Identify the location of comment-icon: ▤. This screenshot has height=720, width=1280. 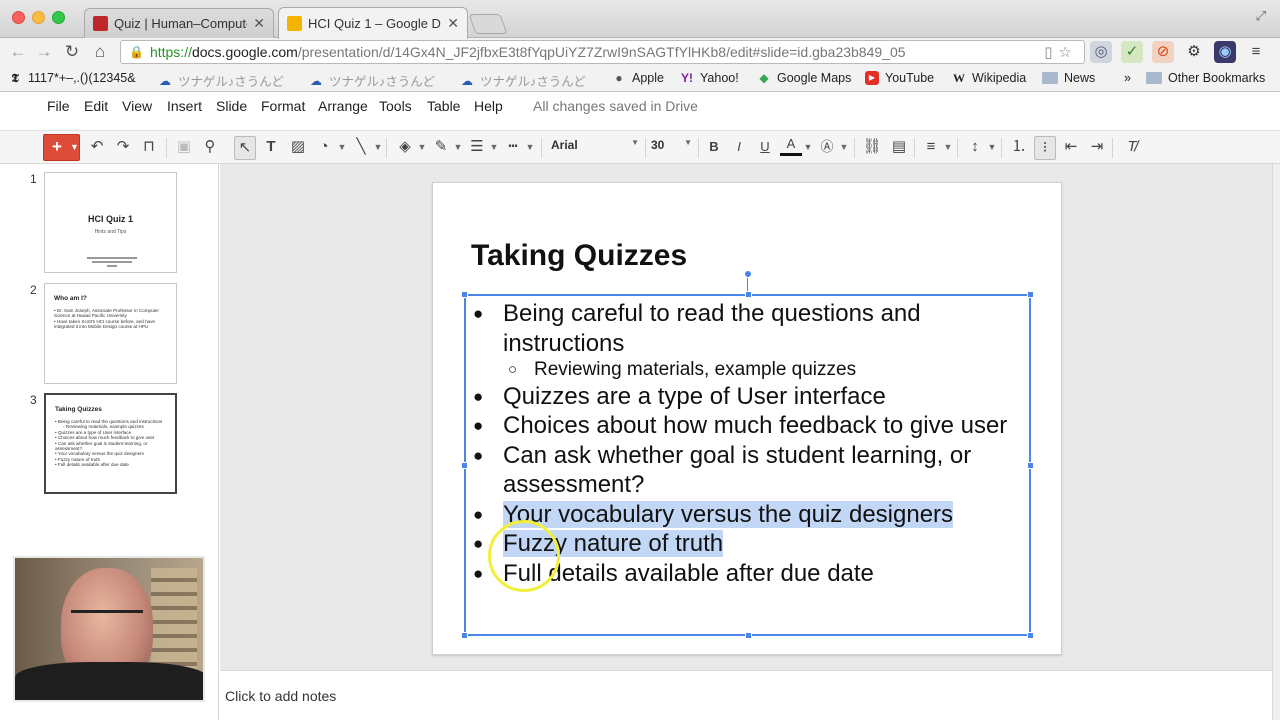
(899, 147).